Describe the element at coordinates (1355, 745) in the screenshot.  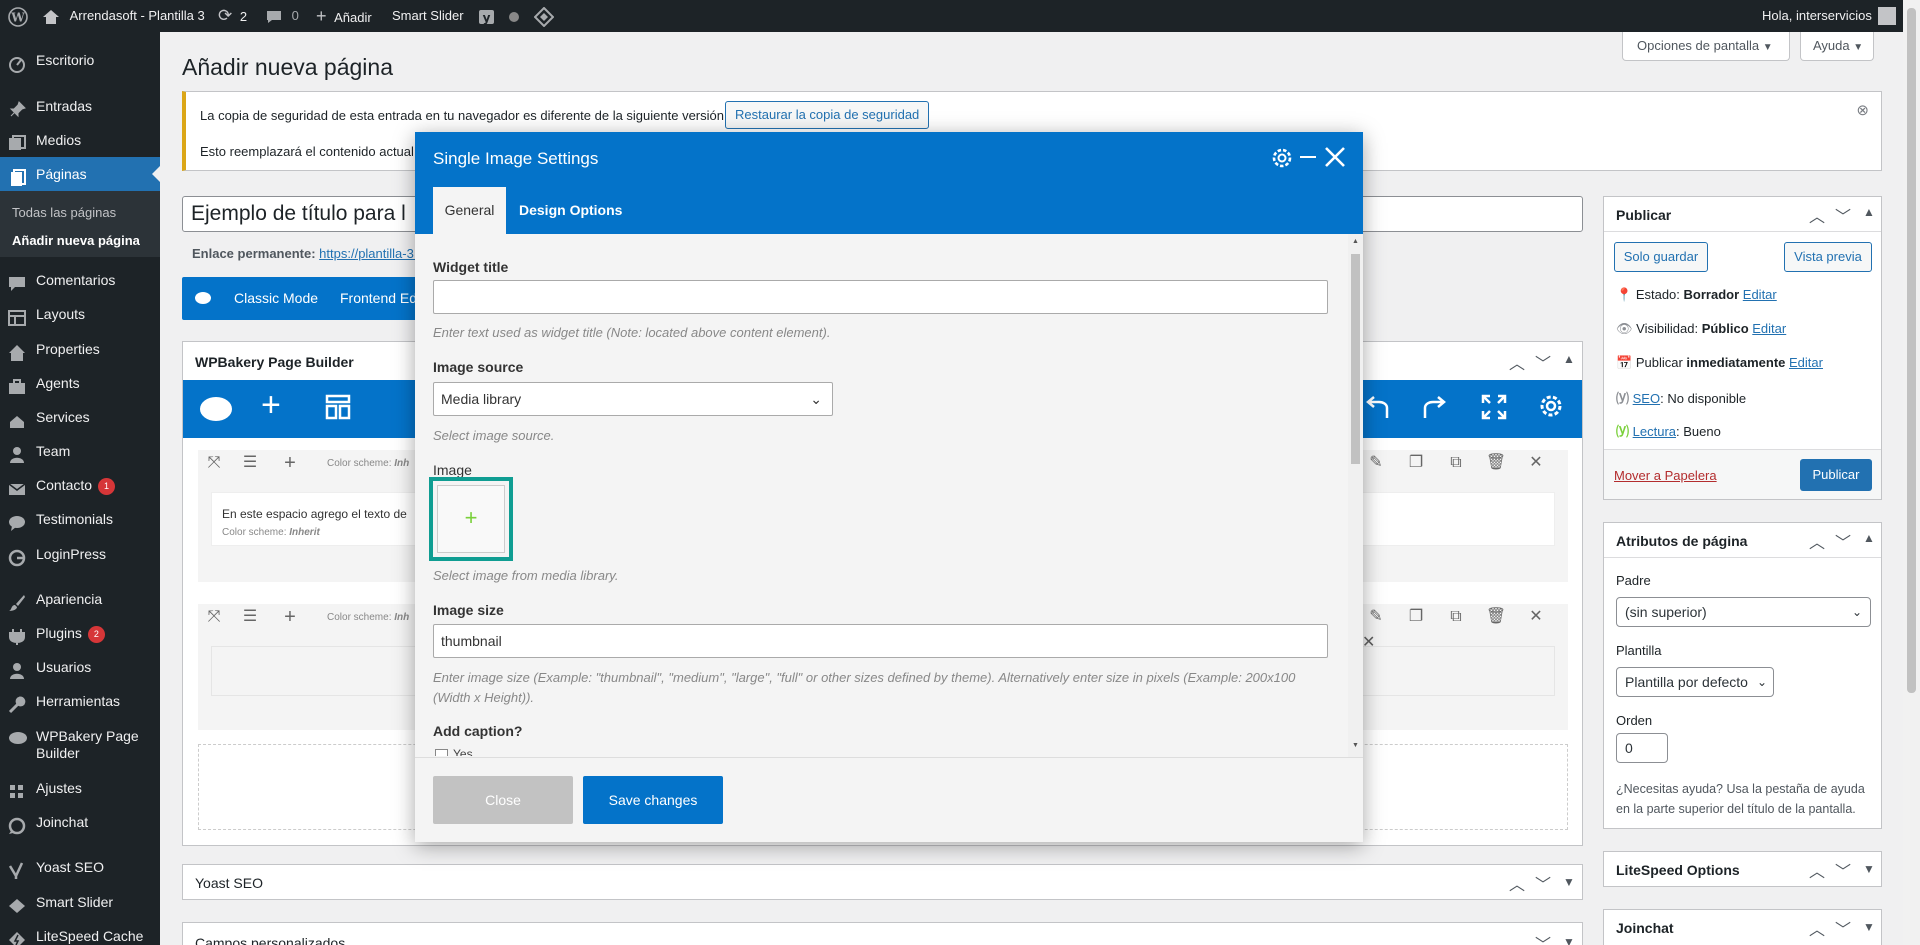
I see `scroll-down-arrow-icon: ▼` at that location.